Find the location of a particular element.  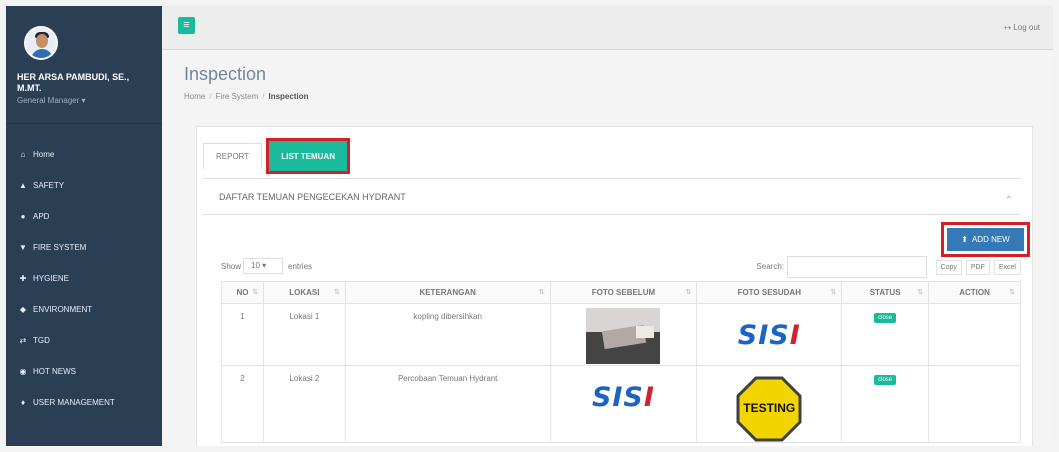

column-foto-sebelum: FOTO SEBELUM ⇅ is located at coordinates (623, 292).